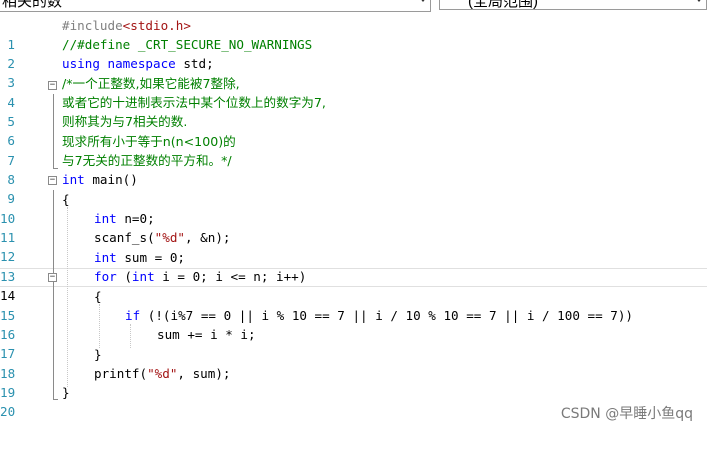  What do you see at coordinates (353, 111) in the screenshot?
I see `code-line: 5 或者它的十进制表示法中某个位数上的数字为7,` at bounding box center [353, 111].